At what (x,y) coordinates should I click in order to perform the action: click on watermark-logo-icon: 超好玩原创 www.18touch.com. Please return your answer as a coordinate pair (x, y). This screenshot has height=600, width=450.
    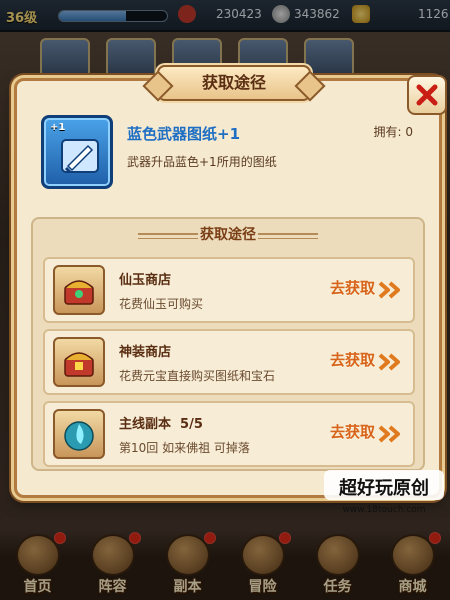
    Looking at the image, I should click on (384, 492).